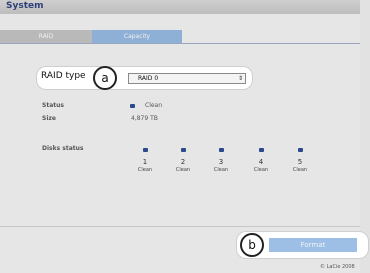 The height and width of the screenshot is (273, 370). I want to click on disk-status-item: 3 Clean, so click(221, 160).